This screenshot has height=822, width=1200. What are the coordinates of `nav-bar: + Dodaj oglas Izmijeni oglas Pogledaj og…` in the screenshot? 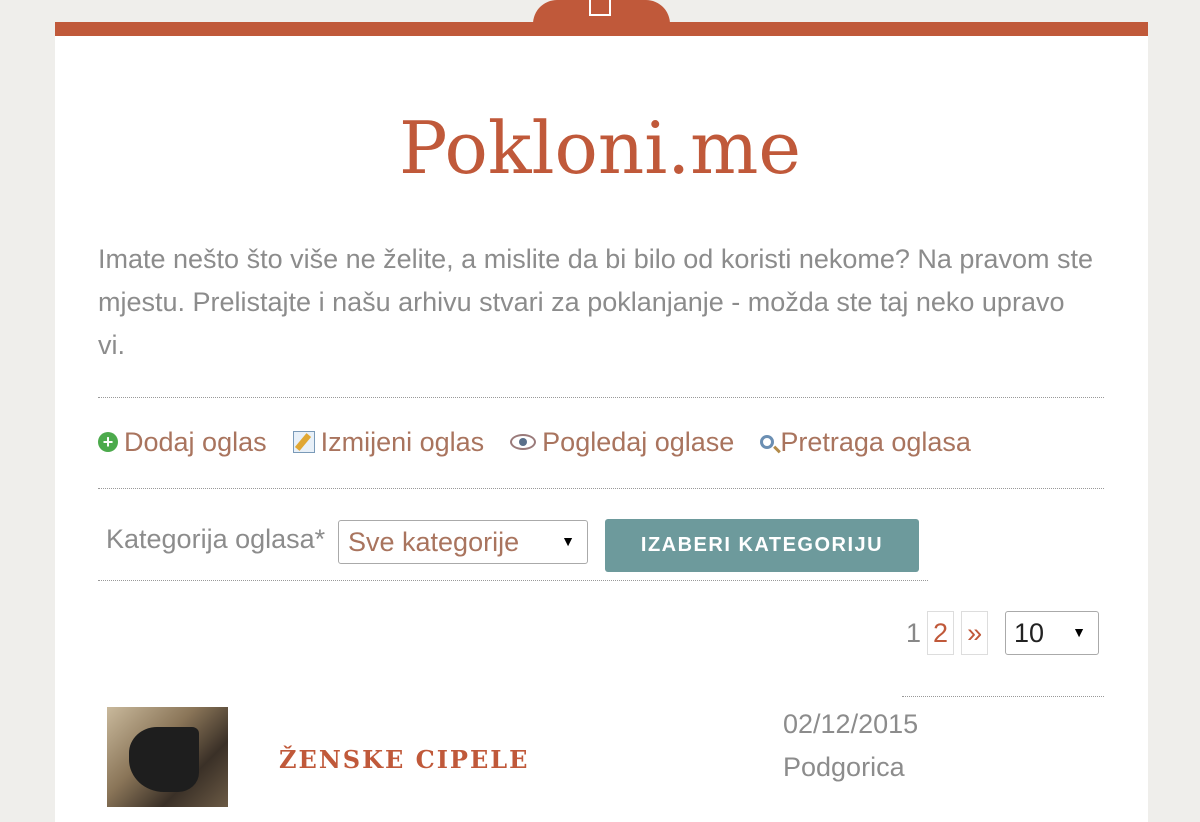 It's located at (547, 442).